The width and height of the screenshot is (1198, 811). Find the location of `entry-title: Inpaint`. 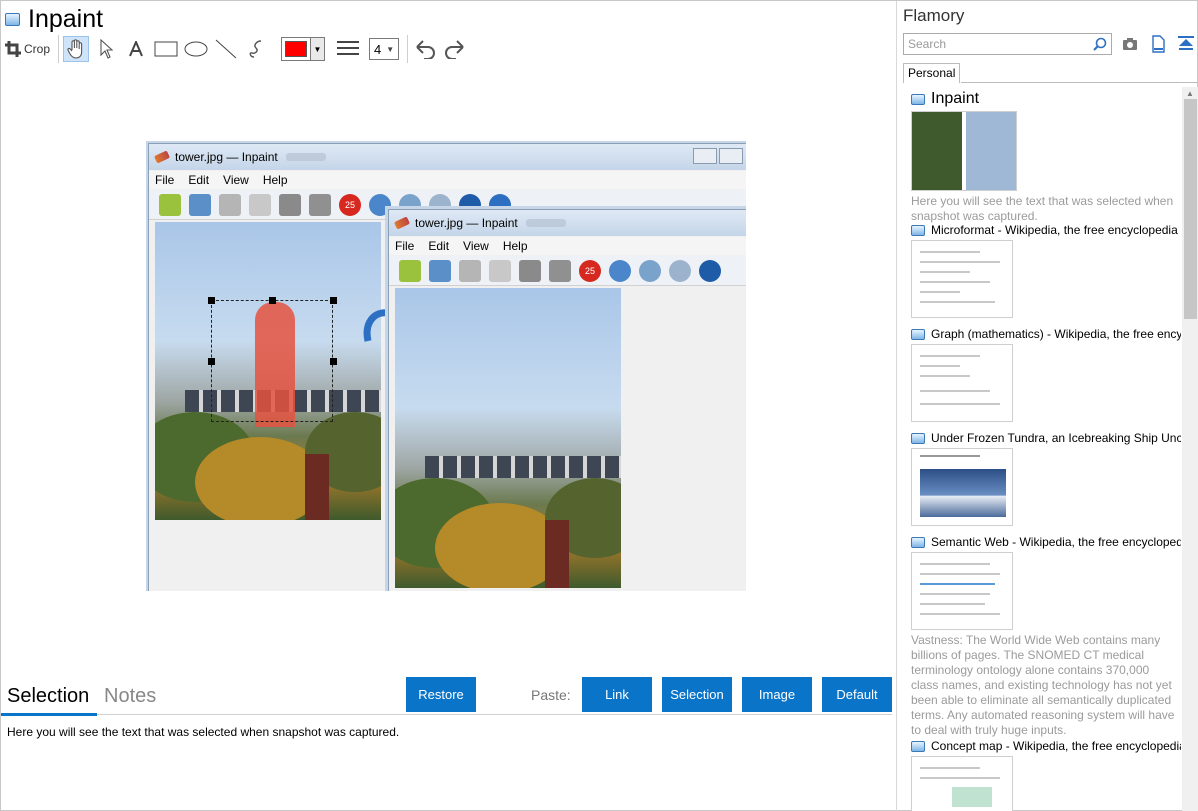

entry-title: Inpaint is located at coordinates (955, 98).